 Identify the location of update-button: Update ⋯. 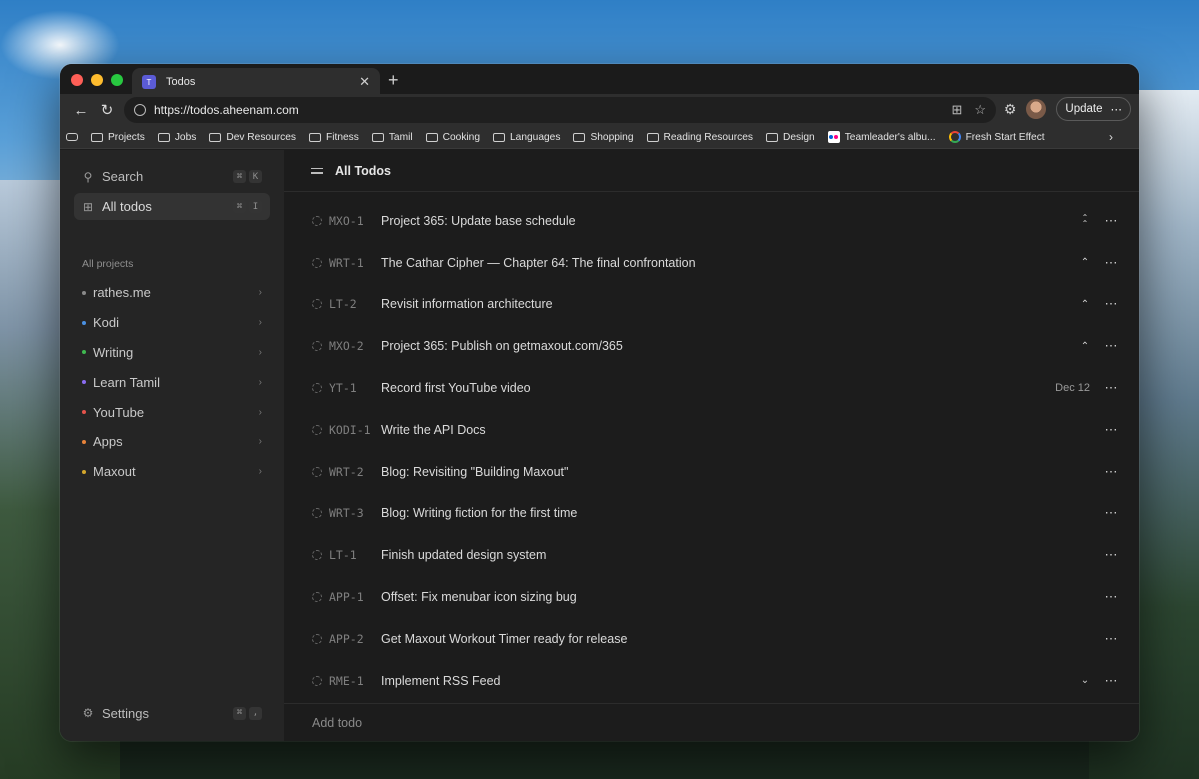
(1093, 109).